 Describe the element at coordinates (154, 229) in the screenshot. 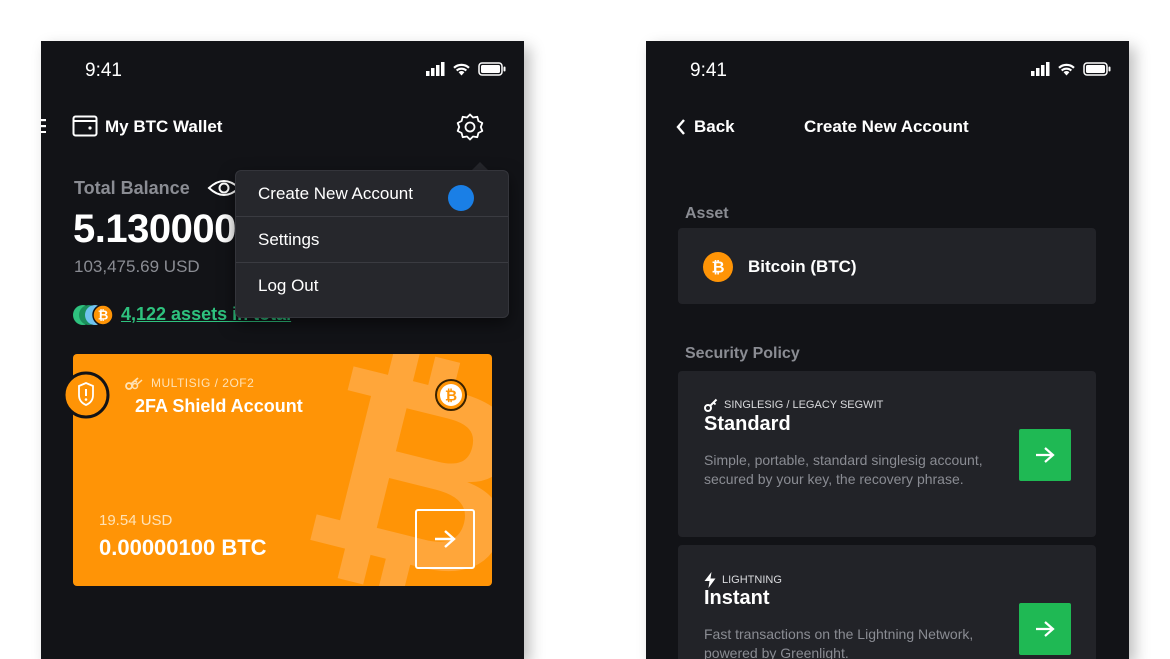

I see `balance-btc-value: 5.130000` at that location.